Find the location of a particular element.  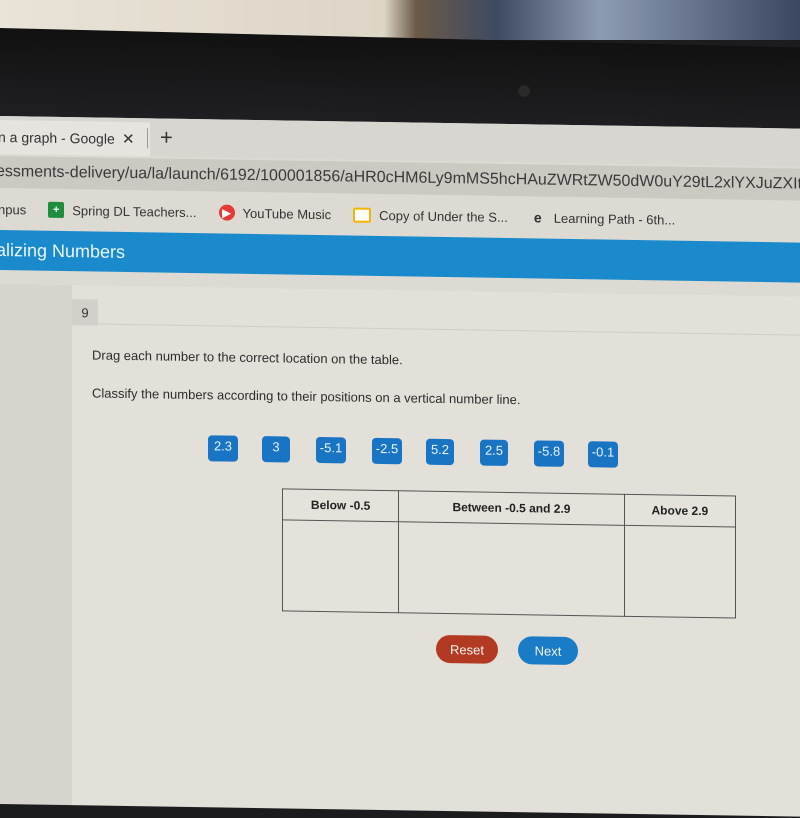

tab-title: n a graph - Google Sc is located at coordinates (58, 137).